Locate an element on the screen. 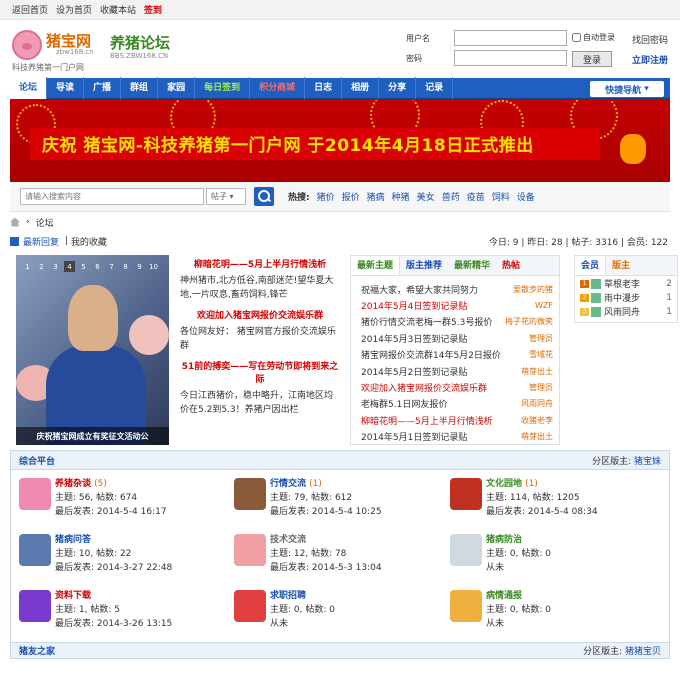  board-name: 行情交流 is located at coordinates (288, 484).